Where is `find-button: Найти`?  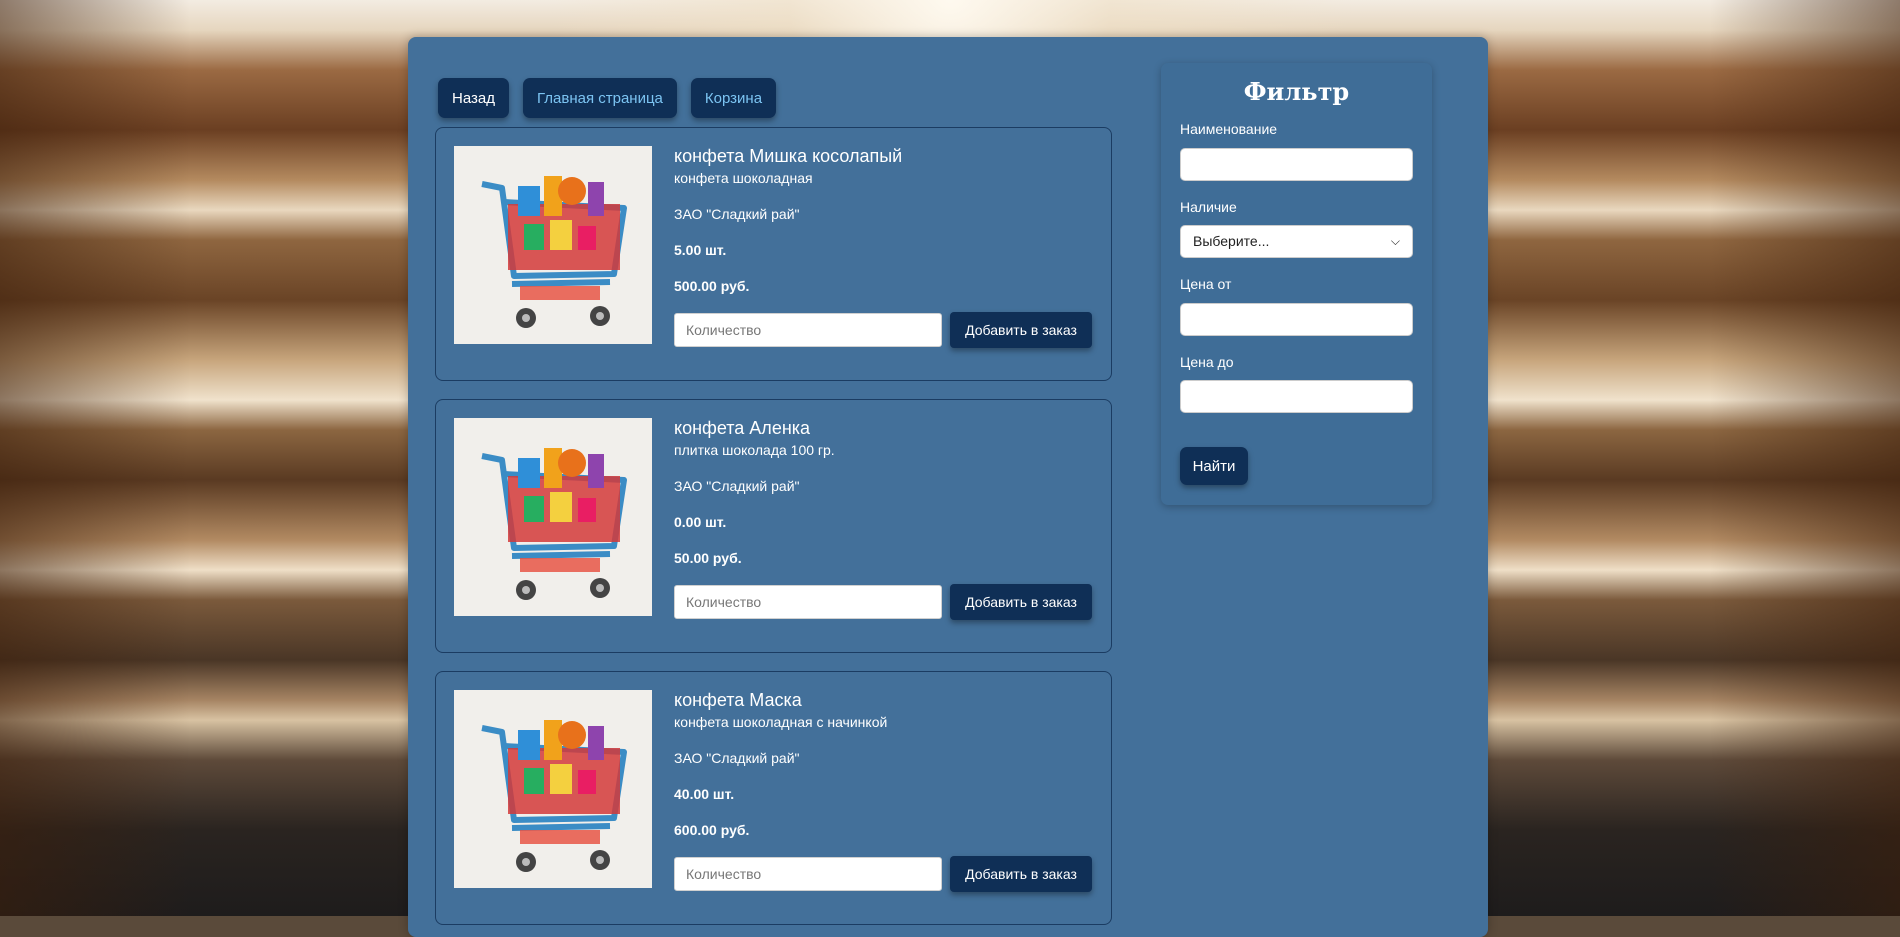 find-button: Найти is located at coordinates (1214, 466).